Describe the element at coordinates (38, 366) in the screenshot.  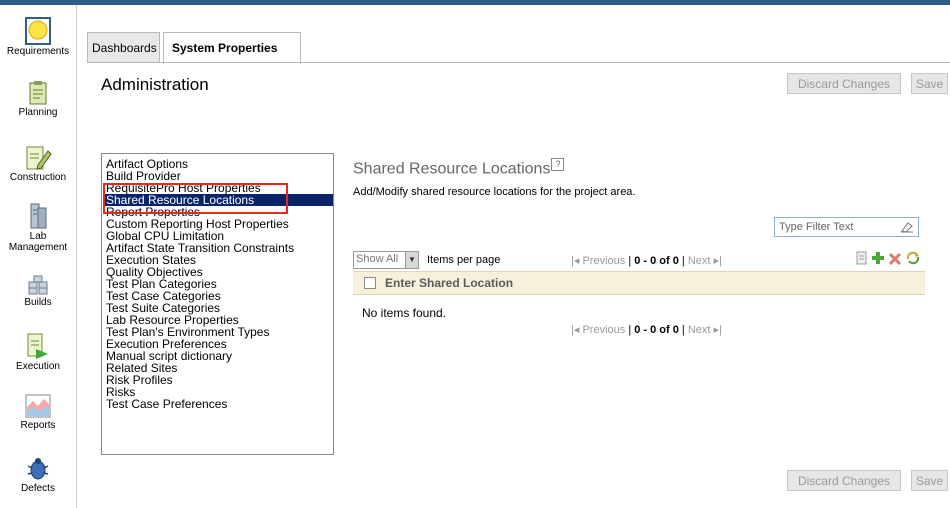
I see `sidebar-item-label: Execution` at that location.